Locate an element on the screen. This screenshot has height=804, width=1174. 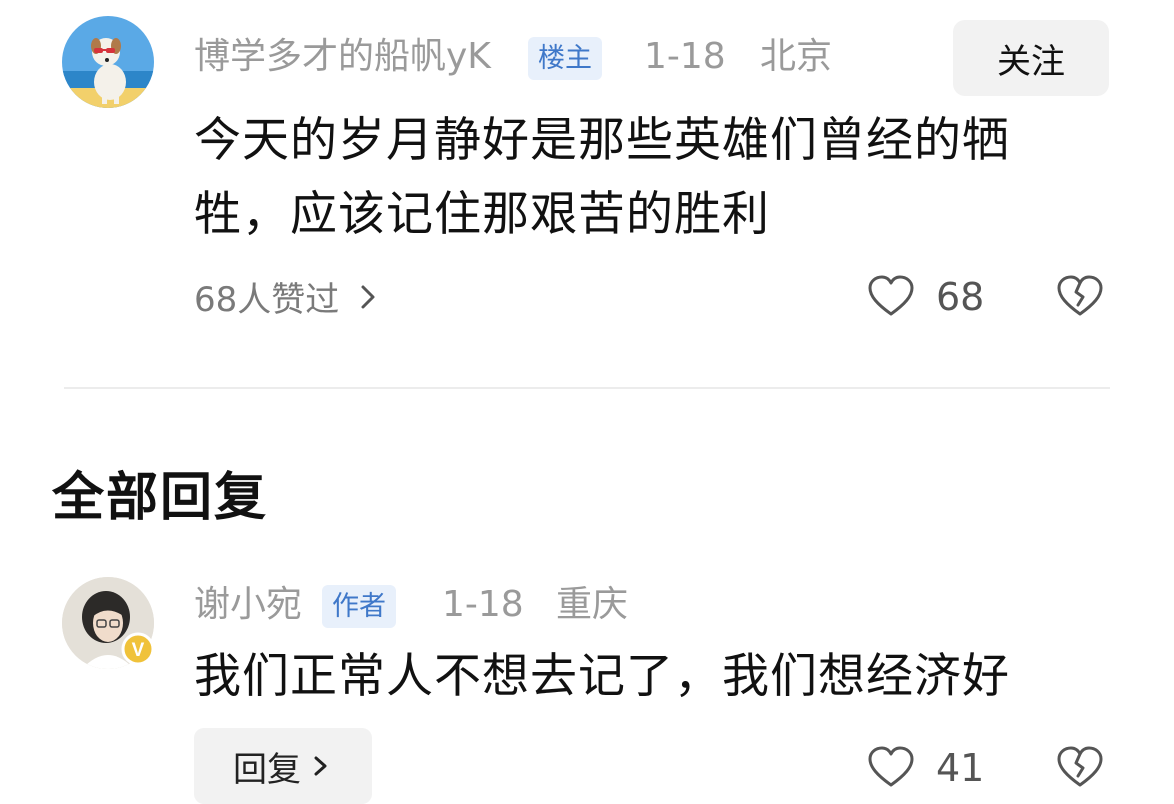
avatar is located at coordinates (108, 62).